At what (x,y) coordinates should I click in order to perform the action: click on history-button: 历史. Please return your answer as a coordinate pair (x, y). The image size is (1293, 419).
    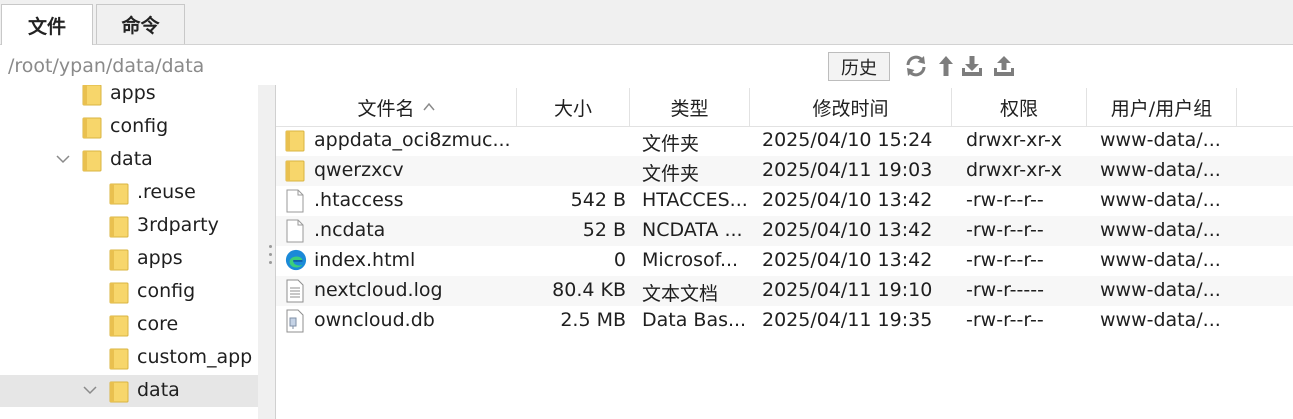
    Looking at the image, I should click on (859, 66).